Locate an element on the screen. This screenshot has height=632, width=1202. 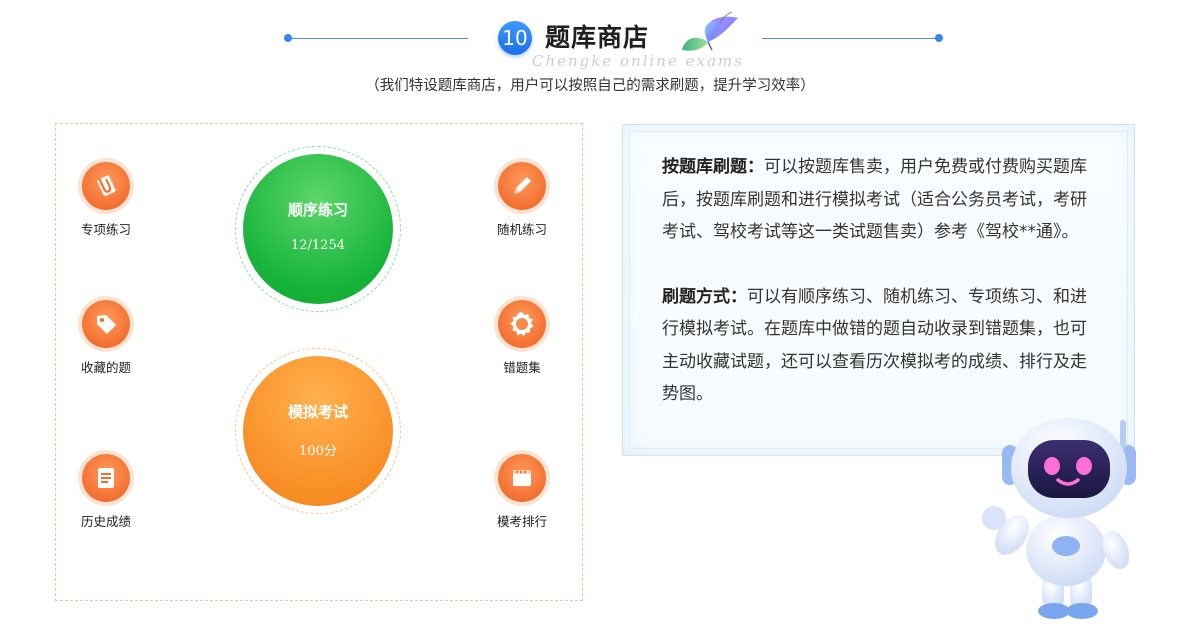
feature-special-practice: 专项练习 is located at coordinates (106, 200).